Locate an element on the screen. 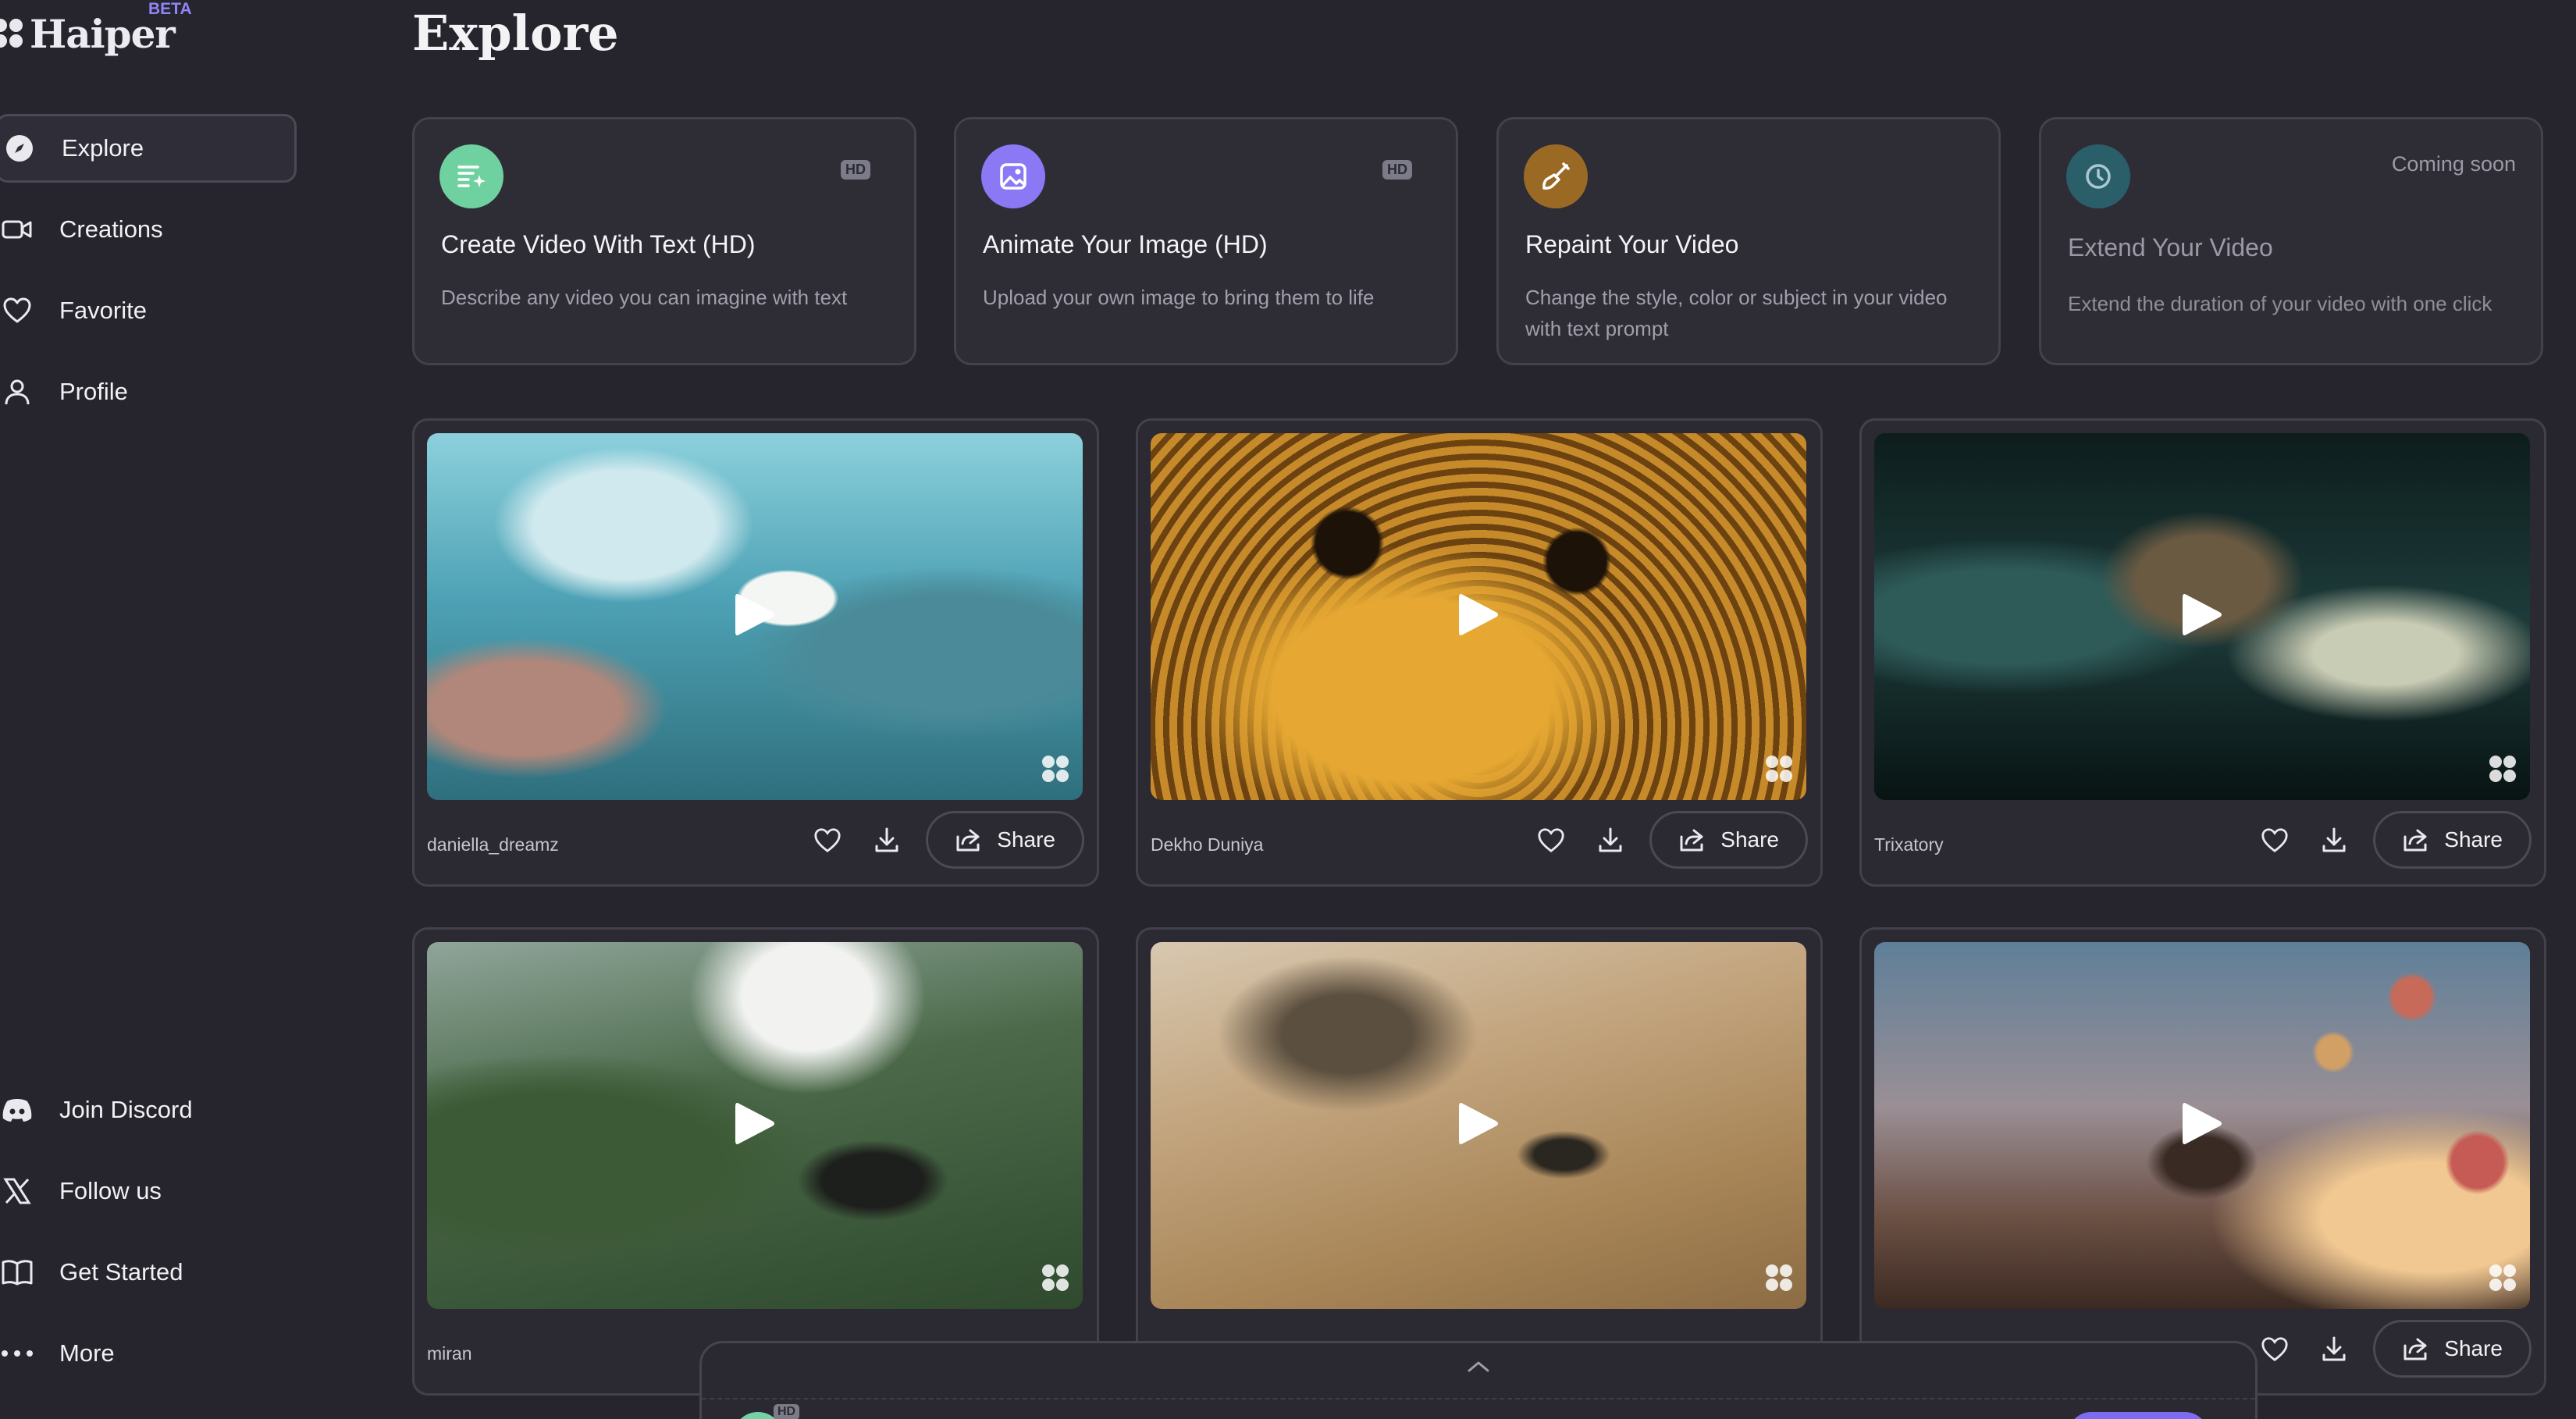 The width and height of the screenshot is (2576, 1419). discord-icon is located at coordinates (17, 1110).